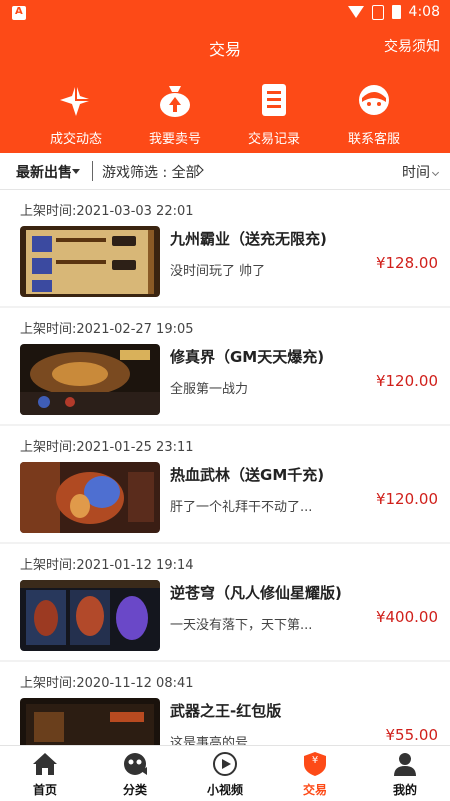  Describe the element at coordinates (273, 139) in the screenshot. I see `quick-action-label: 交易记录` at that location.